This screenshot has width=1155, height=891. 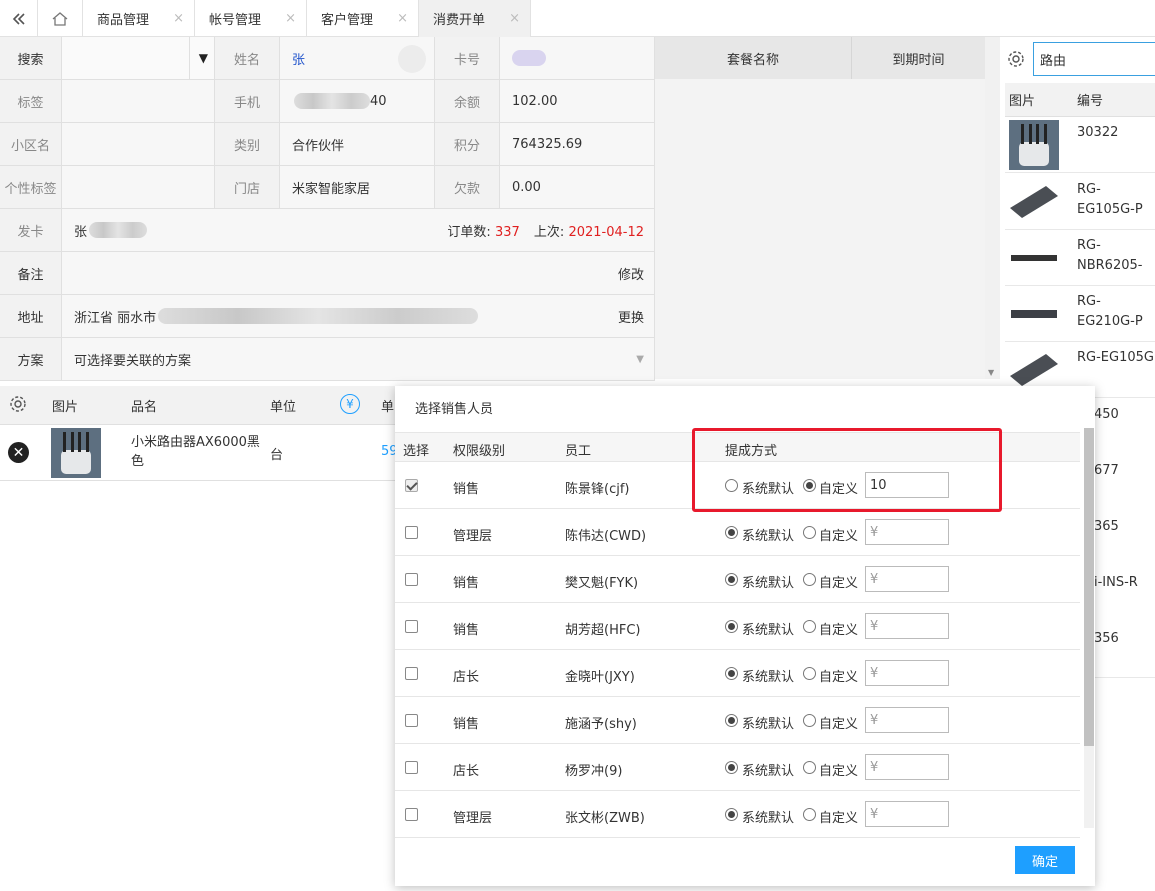 What do you see at coordinates (247, 101) in the screenshot?
I see `phone-label: 手机` at bounding box center [247, 101].